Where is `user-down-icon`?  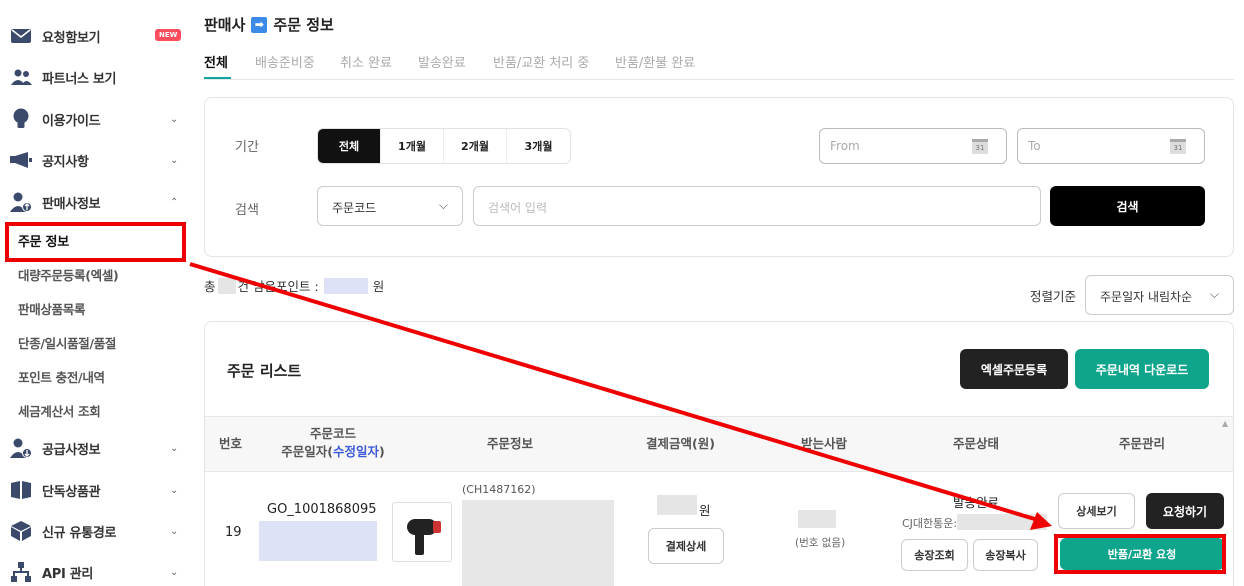 user-down-icon is located at coordinates (21, 448).